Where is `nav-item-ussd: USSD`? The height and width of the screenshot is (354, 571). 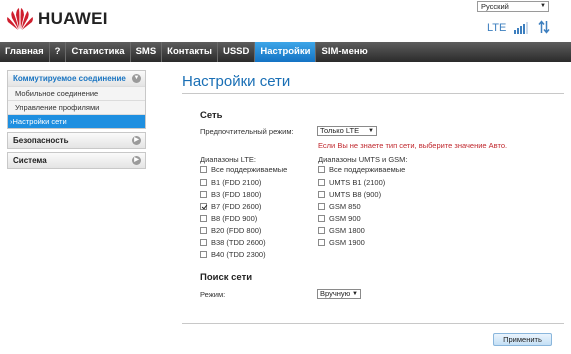
nav-item-ussd: USSD is located at coordinates (236, 52).